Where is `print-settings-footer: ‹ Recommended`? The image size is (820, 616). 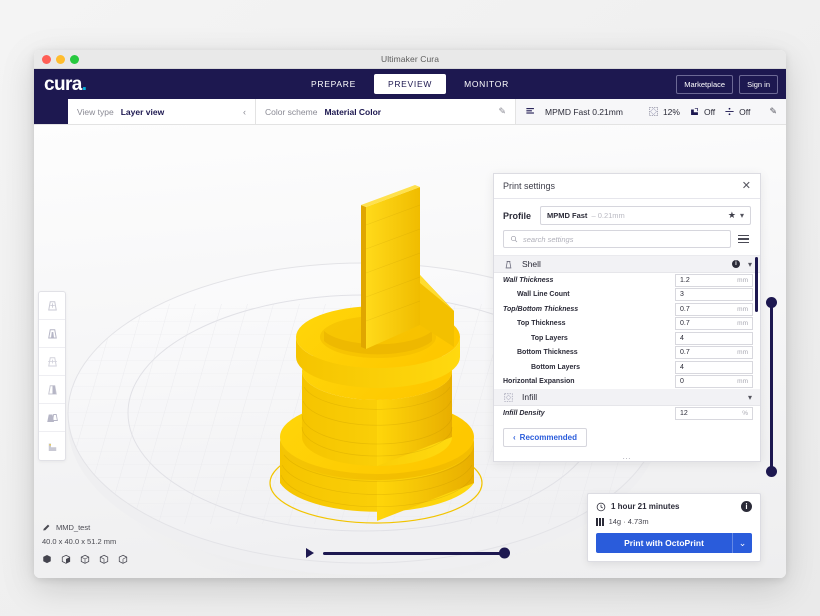 print-settings-footer: ‹ Recommended is located at coordinates (627, 437).